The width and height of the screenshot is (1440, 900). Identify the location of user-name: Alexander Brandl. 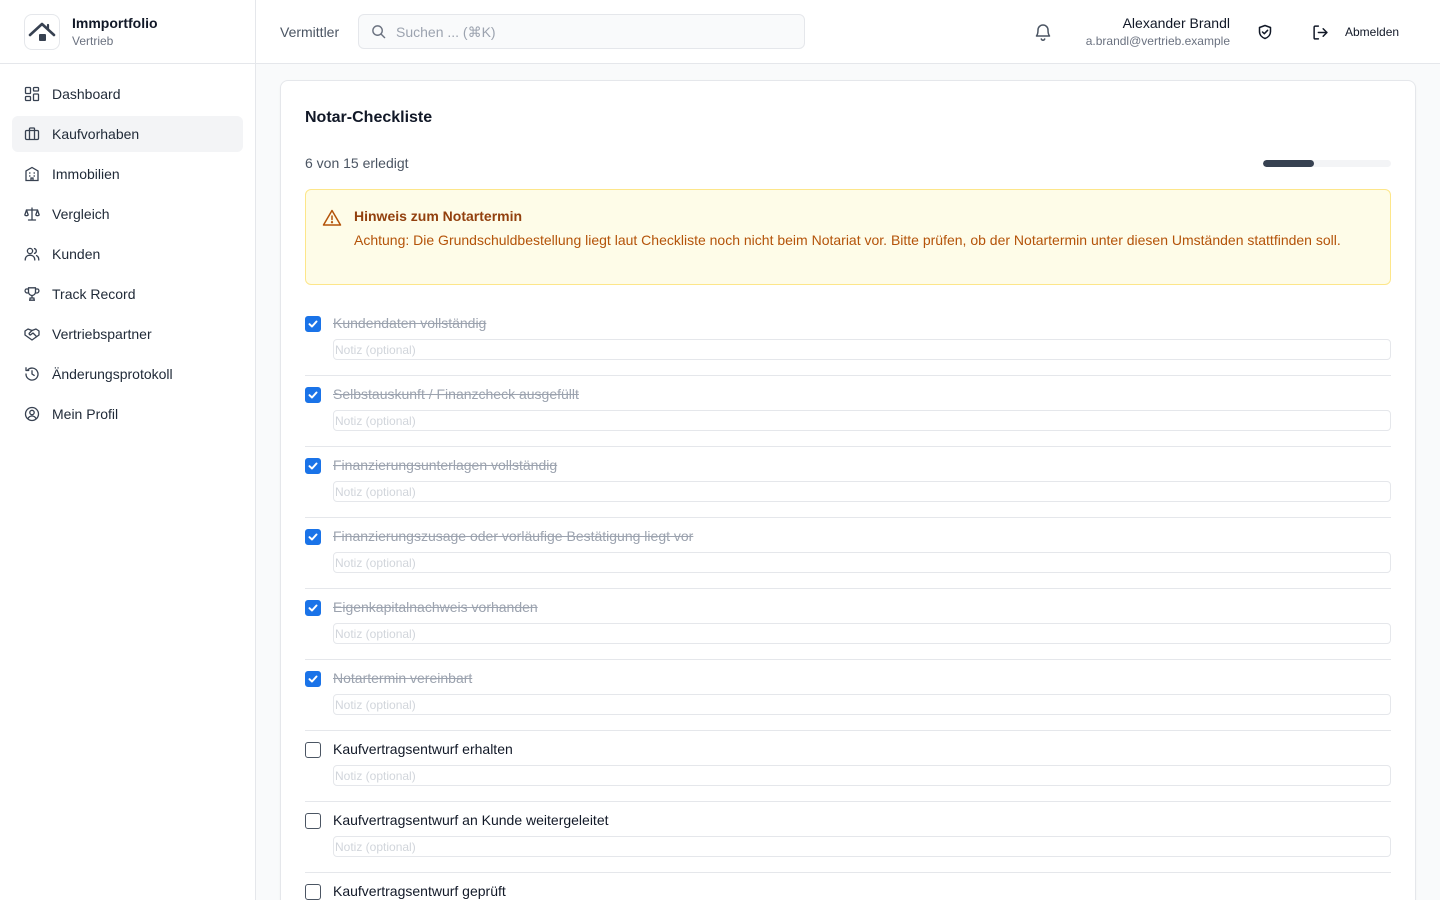
(1176, 23).